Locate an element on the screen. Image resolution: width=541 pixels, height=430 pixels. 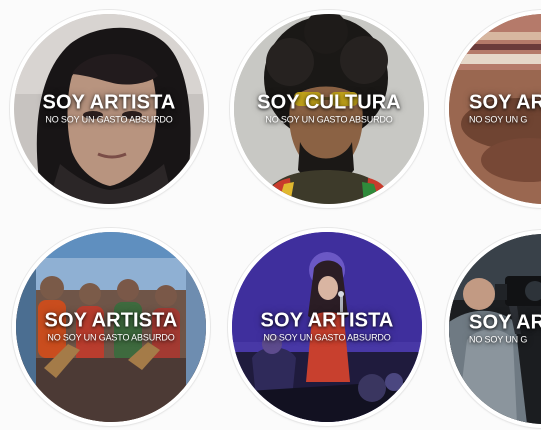
campaign-card-artista-partial-1: SOY AR NO SOY UN G is located at coordinates (493, 109).